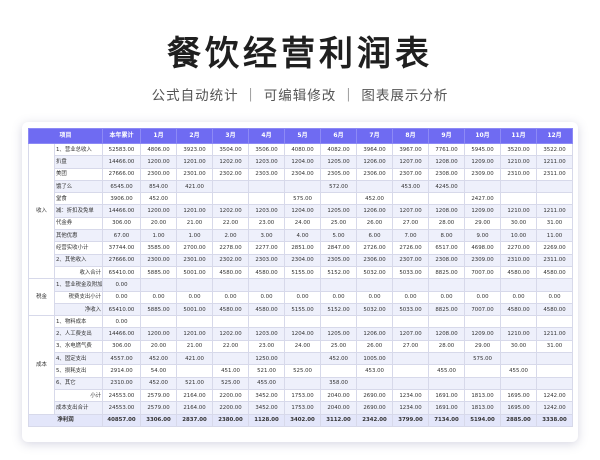  Describe the element at coordinates (303, 136) in the screenshot. I see `header-month: 5月` at that location.